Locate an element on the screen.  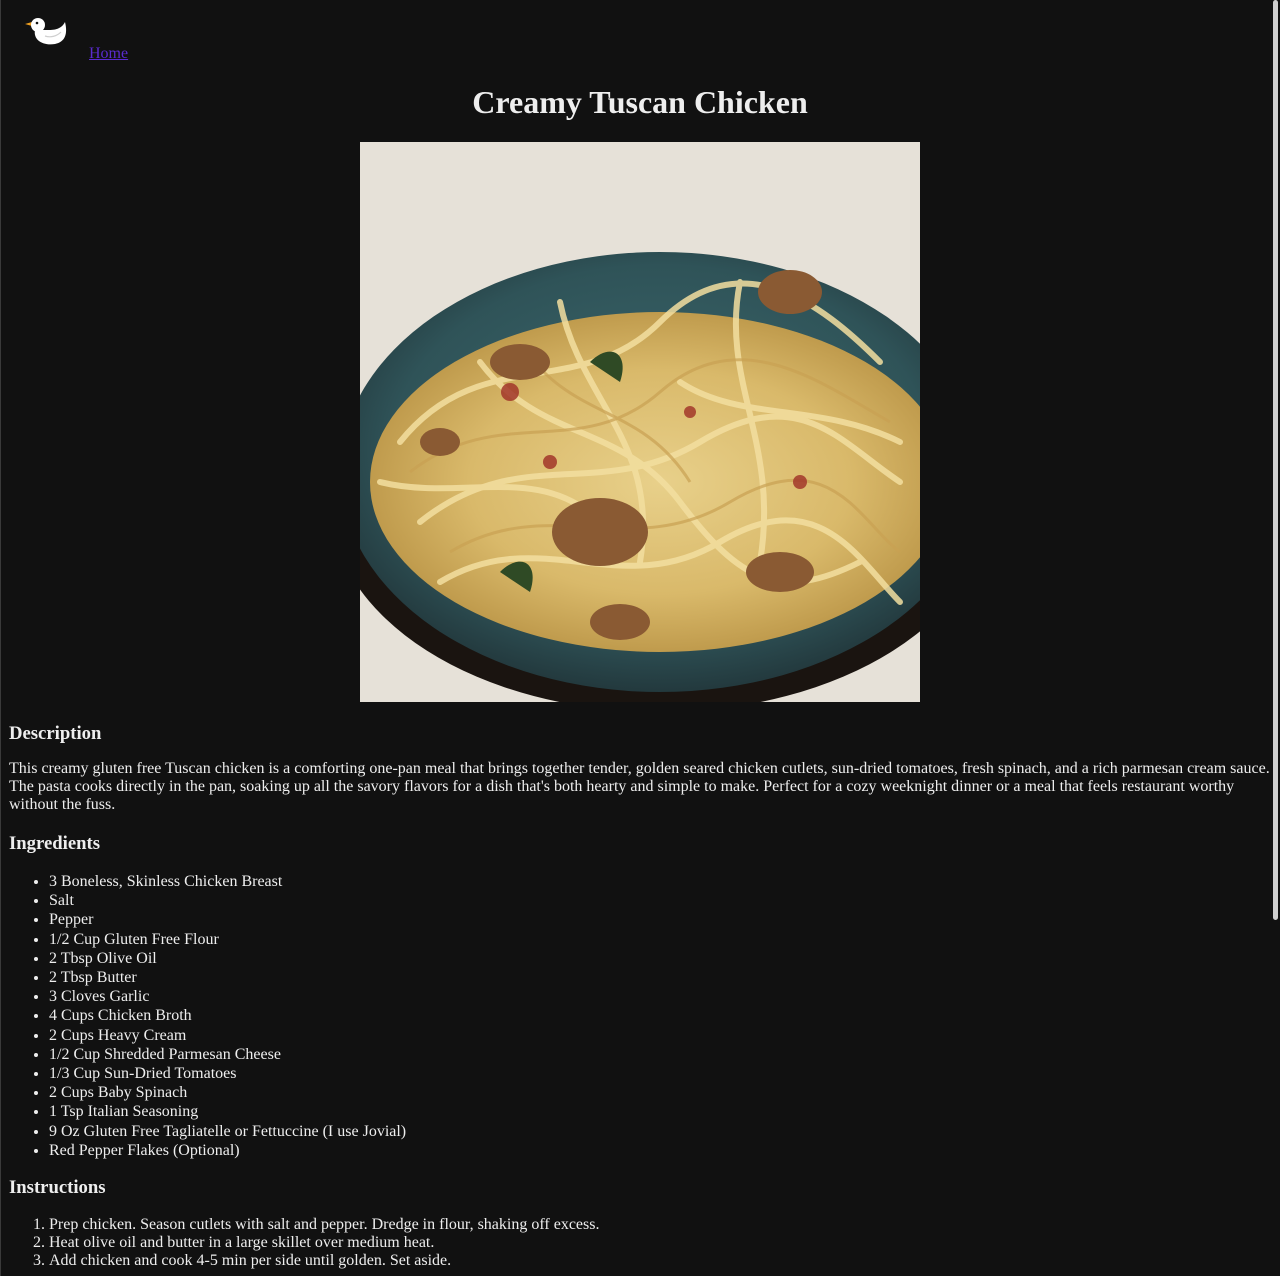
ingredient-item: Red Pepper Flakes (Optional) is located at coordinates (661, 1150).